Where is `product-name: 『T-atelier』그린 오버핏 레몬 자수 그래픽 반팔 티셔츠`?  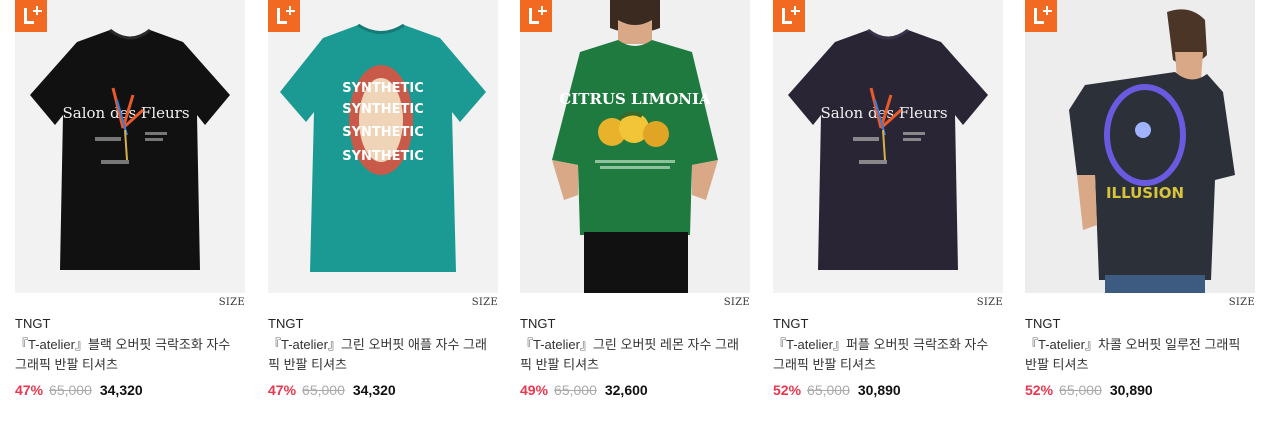 product-name: 『T-atelier』그린 오버핏 레몬 자수 그래픽 반팔 티셔츠 is located at coordinates (635, 355).